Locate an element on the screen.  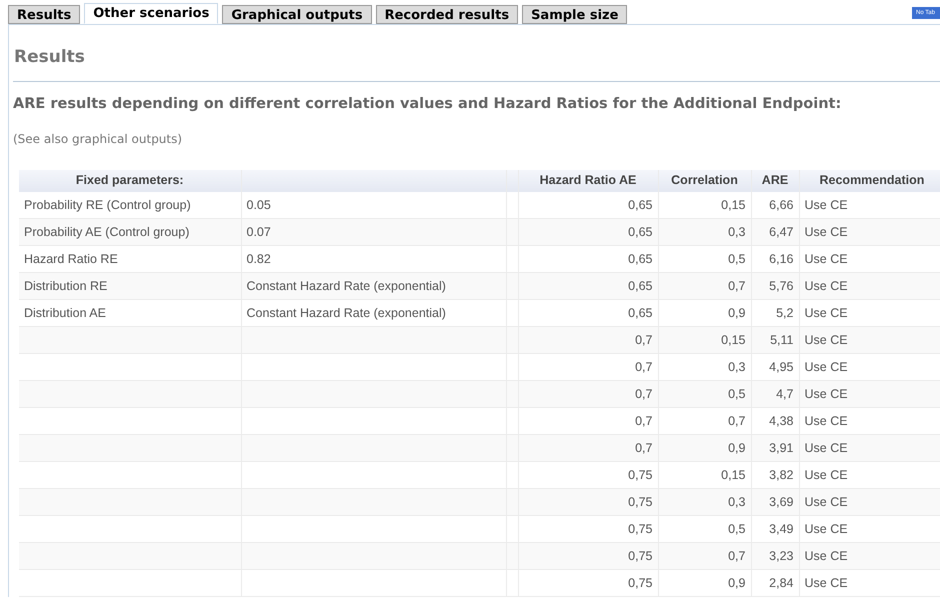
table-cell: 6,16 is located at coordinates (781, 259).